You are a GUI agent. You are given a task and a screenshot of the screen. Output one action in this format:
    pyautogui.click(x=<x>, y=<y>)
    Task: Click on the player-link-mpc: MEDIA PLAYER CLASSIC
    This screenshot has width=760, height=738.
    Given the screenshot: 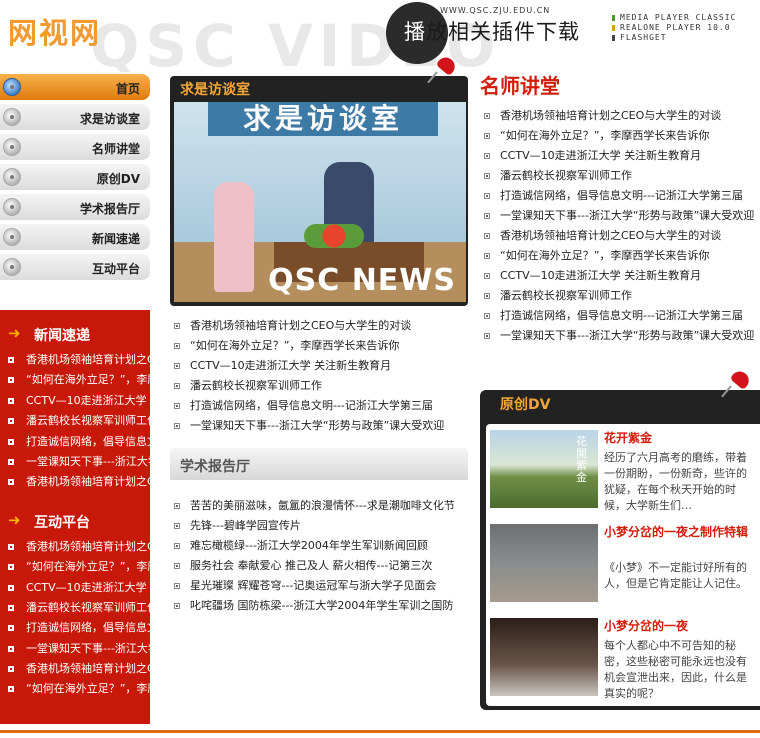 What is the action you would take?
    pyautogui.click(x=674, y=18)
    